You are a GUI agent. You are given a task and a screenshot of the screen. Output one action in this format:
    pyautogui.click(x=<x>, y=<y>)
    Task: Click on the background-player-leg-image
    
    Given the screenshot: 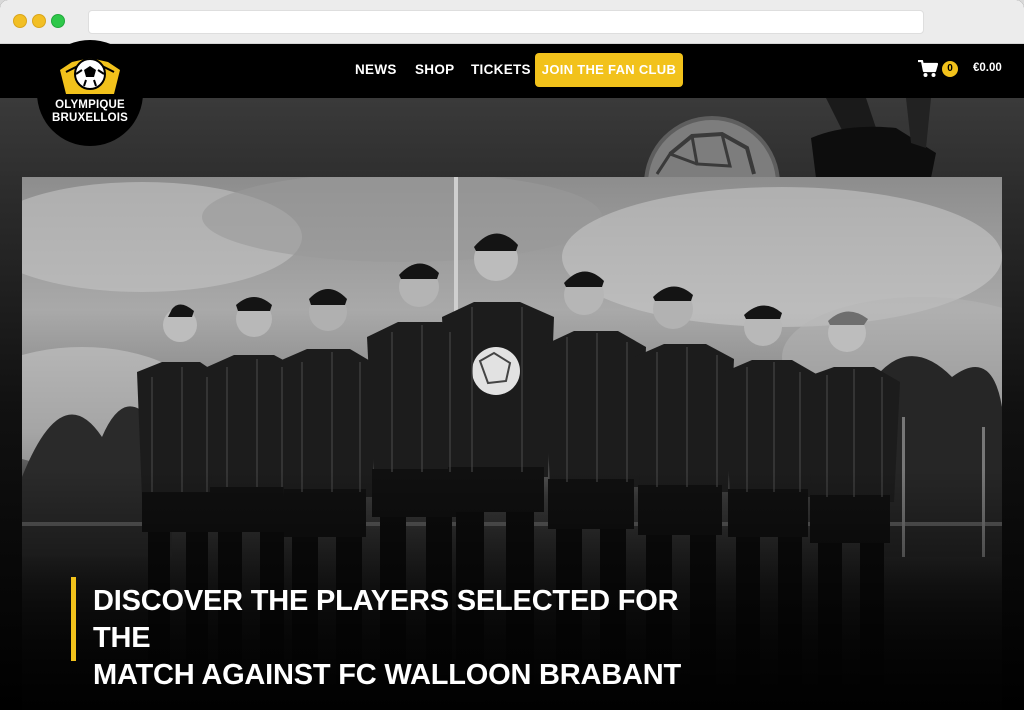 What is the action you would take?
    pyautogui.click(x=873, y=138)
    